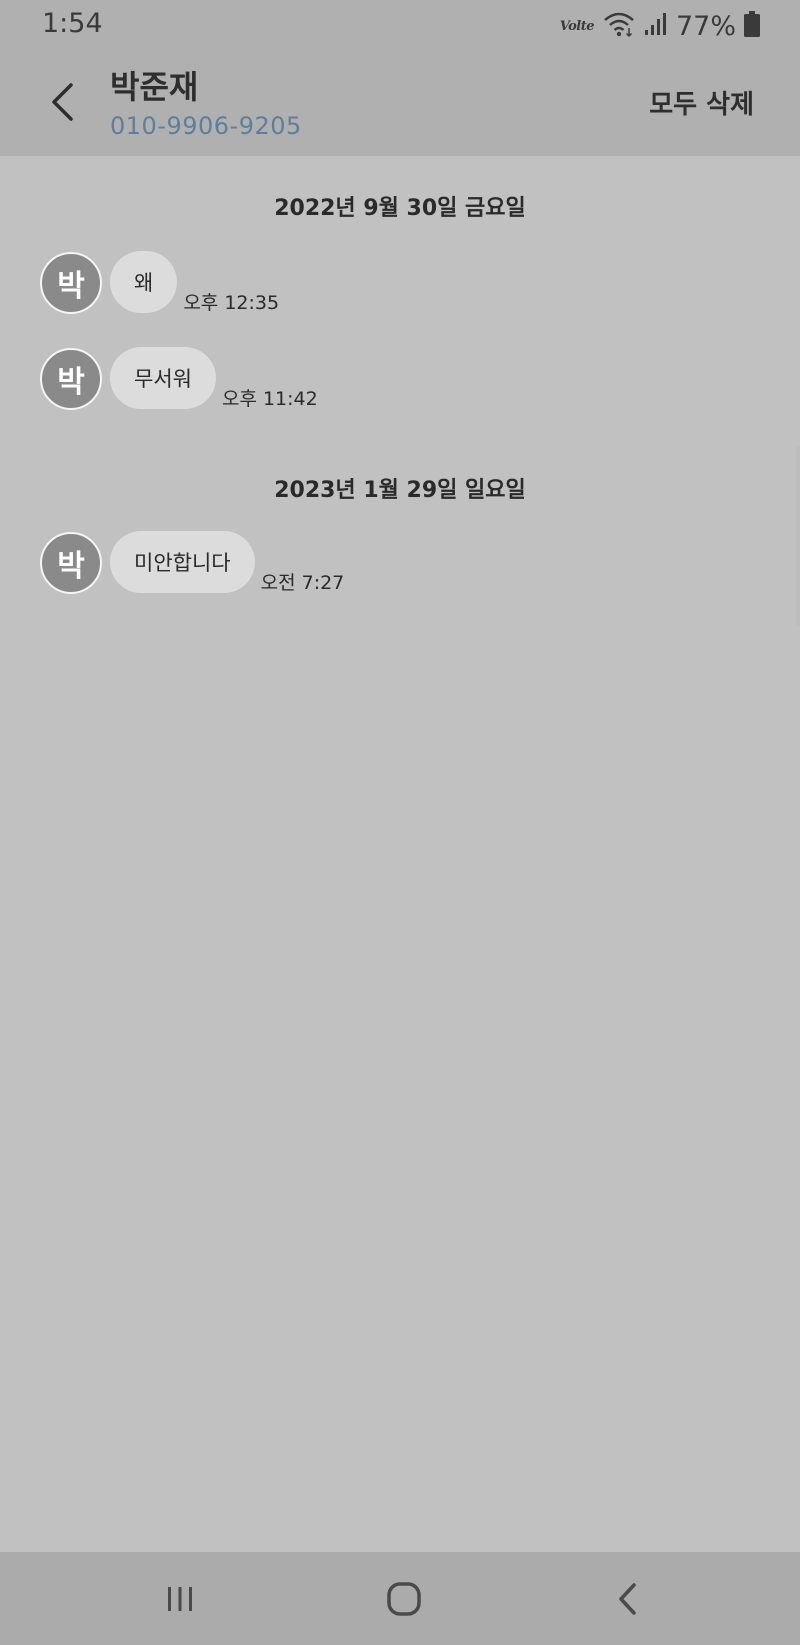  I want to click on message-bubble: 미안합니다, so click(182, 562).